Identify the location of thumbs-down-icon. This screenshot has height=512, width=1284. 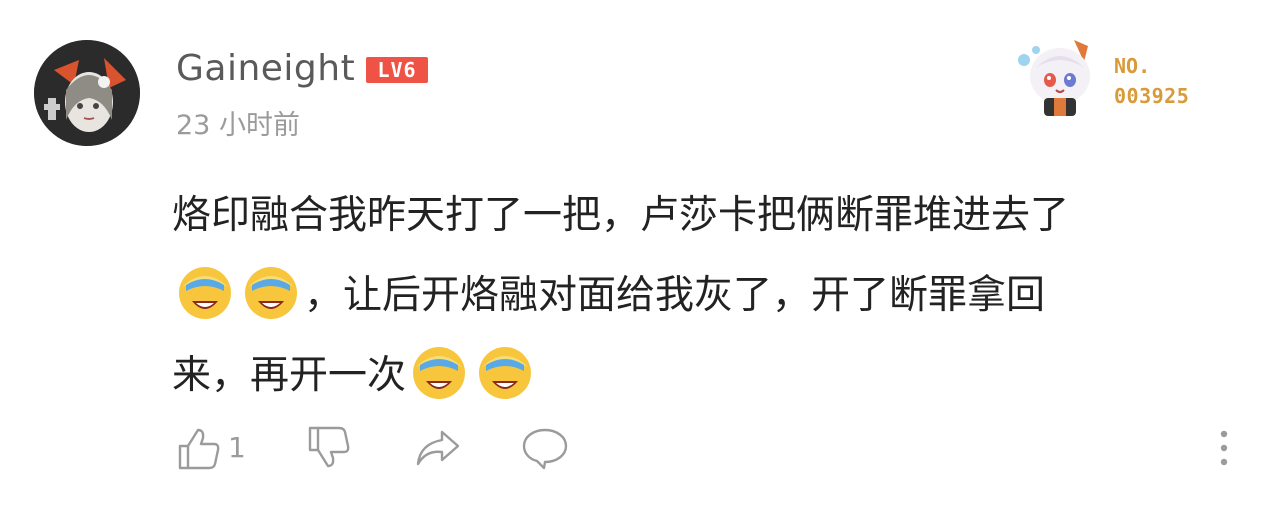
(329, 447).